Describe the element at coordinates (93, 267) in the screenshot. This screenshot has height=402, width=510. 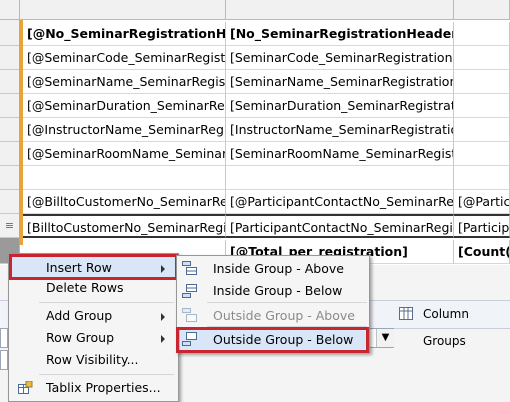
I see `highlight-box-insert-row` at that location.